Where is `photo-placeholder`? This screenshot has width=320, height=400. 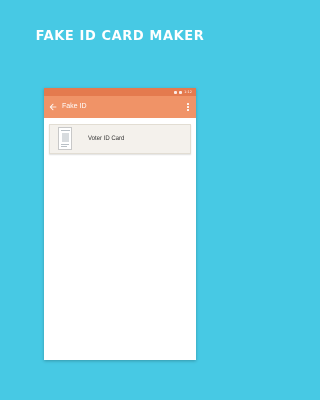
photo-placeholder is located at coordinates (65, 137).